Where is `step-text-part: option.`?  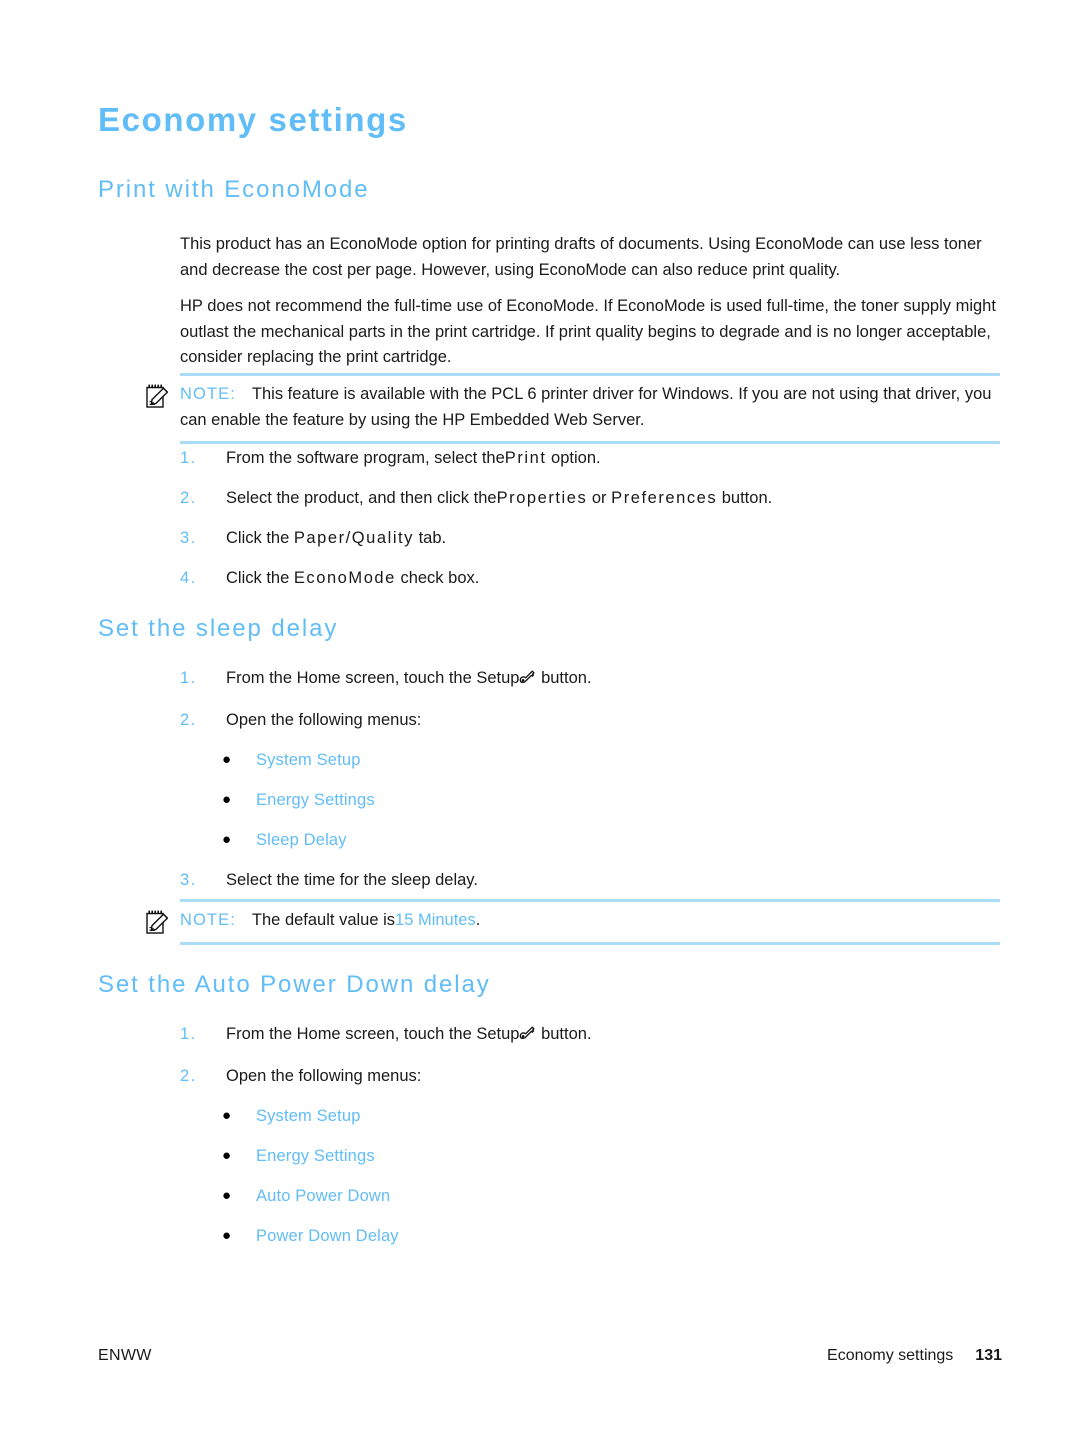 step-text-part: option. is located at coordinates (573, 458).